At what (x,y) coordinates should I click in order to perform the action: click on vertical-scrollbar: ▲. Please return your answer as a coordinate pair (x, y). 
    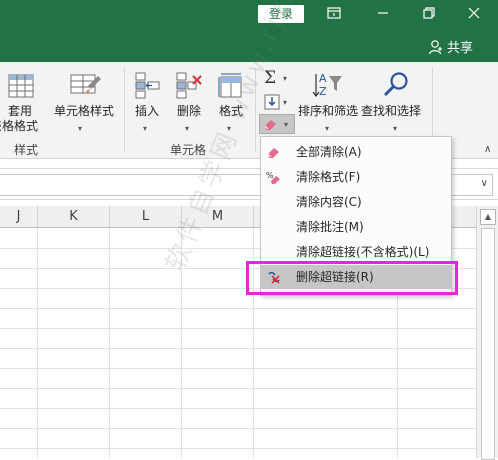
    Looking at the image, I should click on (487, 333).